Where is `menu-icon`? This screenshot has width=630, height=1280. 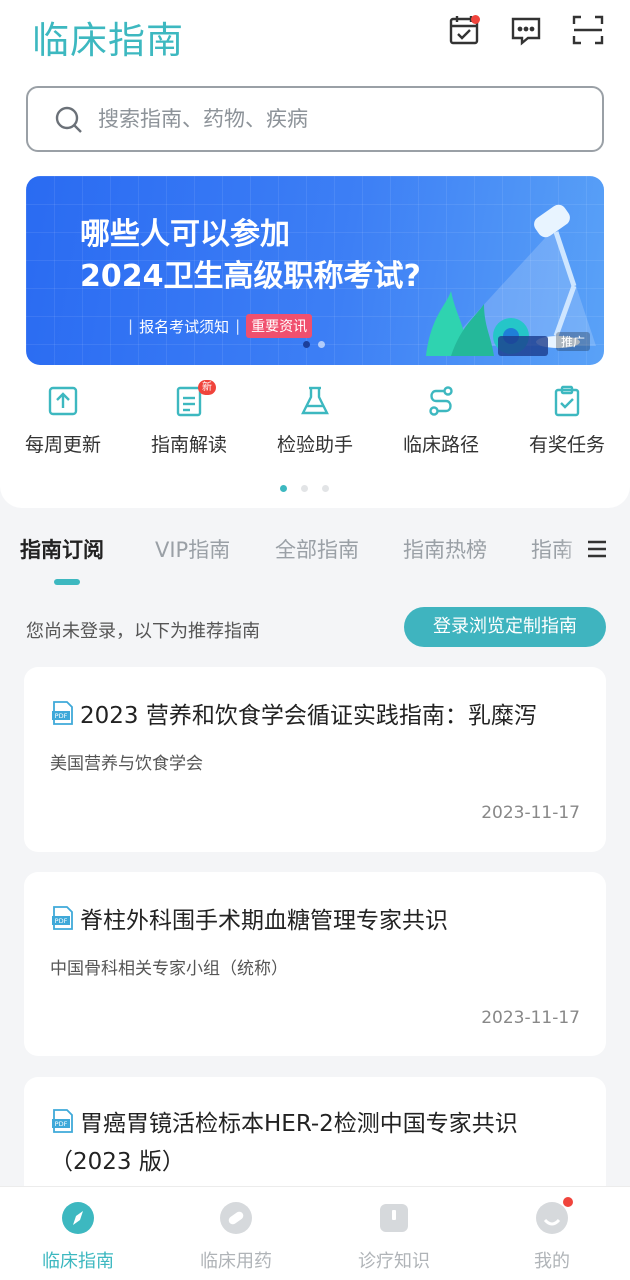
menu-icon is located at coordinates (597, 549).